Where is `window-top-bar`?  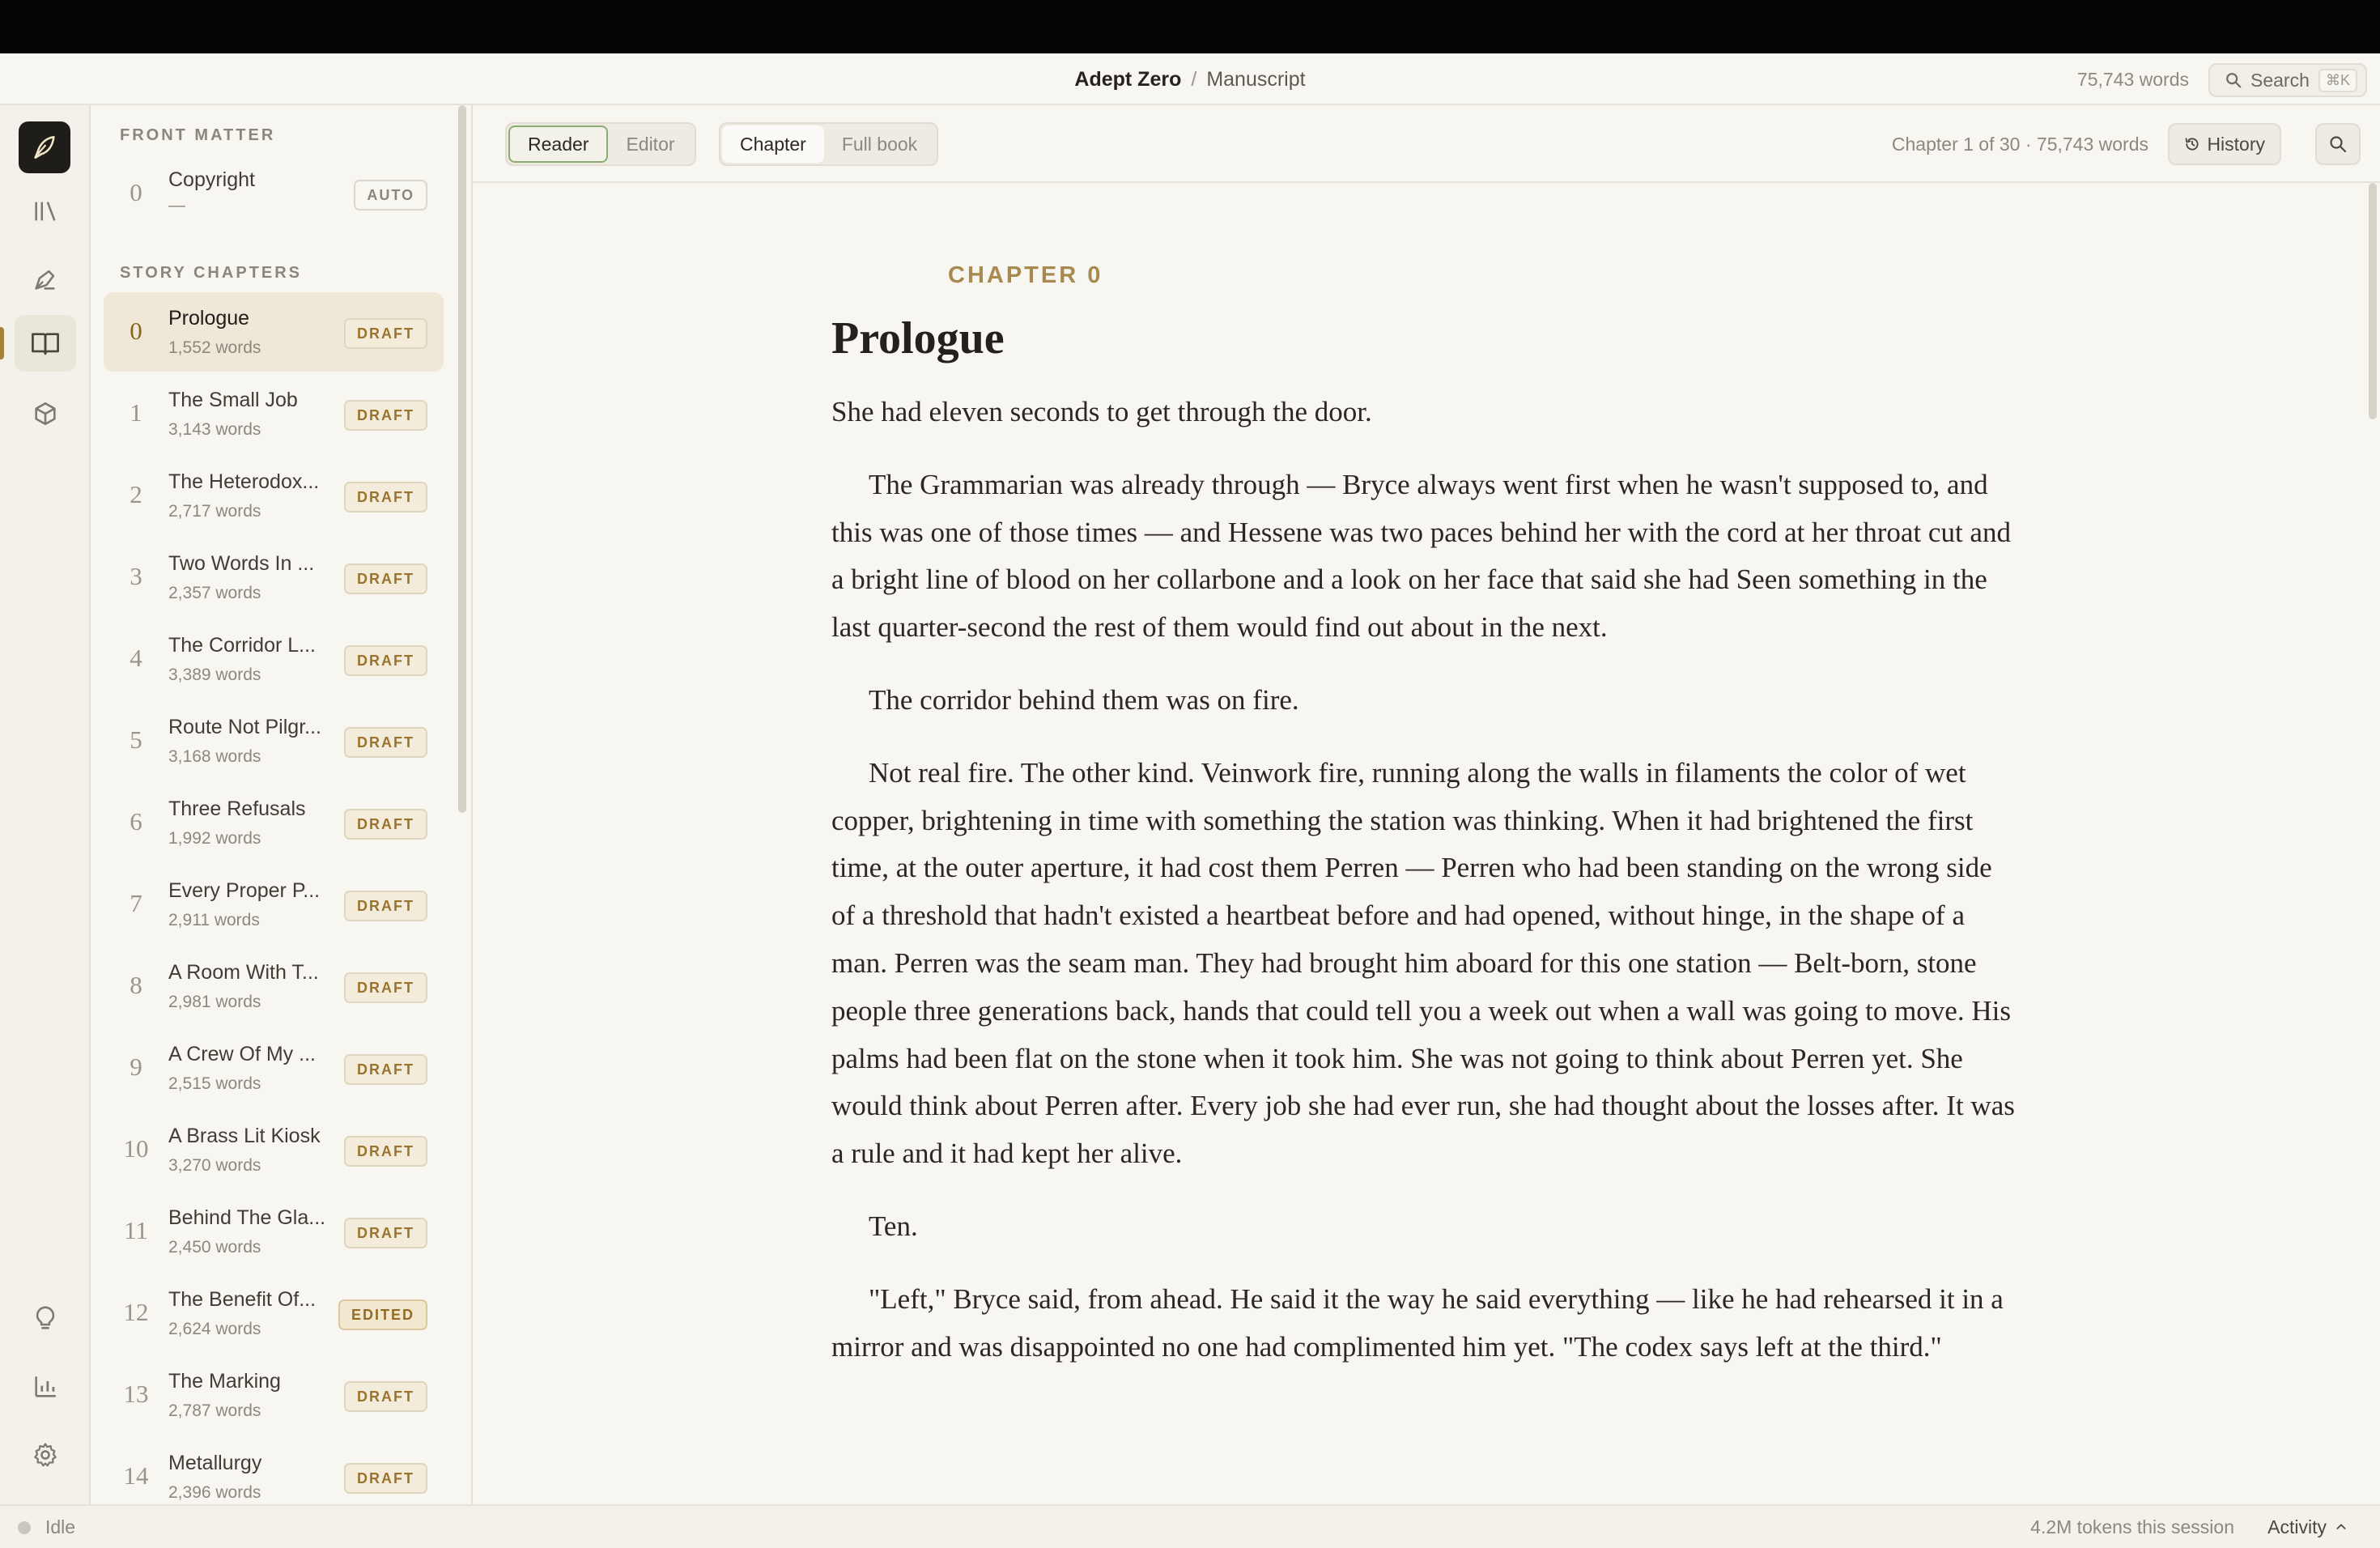
window-top-bar is located at coordinates (1190, 27).